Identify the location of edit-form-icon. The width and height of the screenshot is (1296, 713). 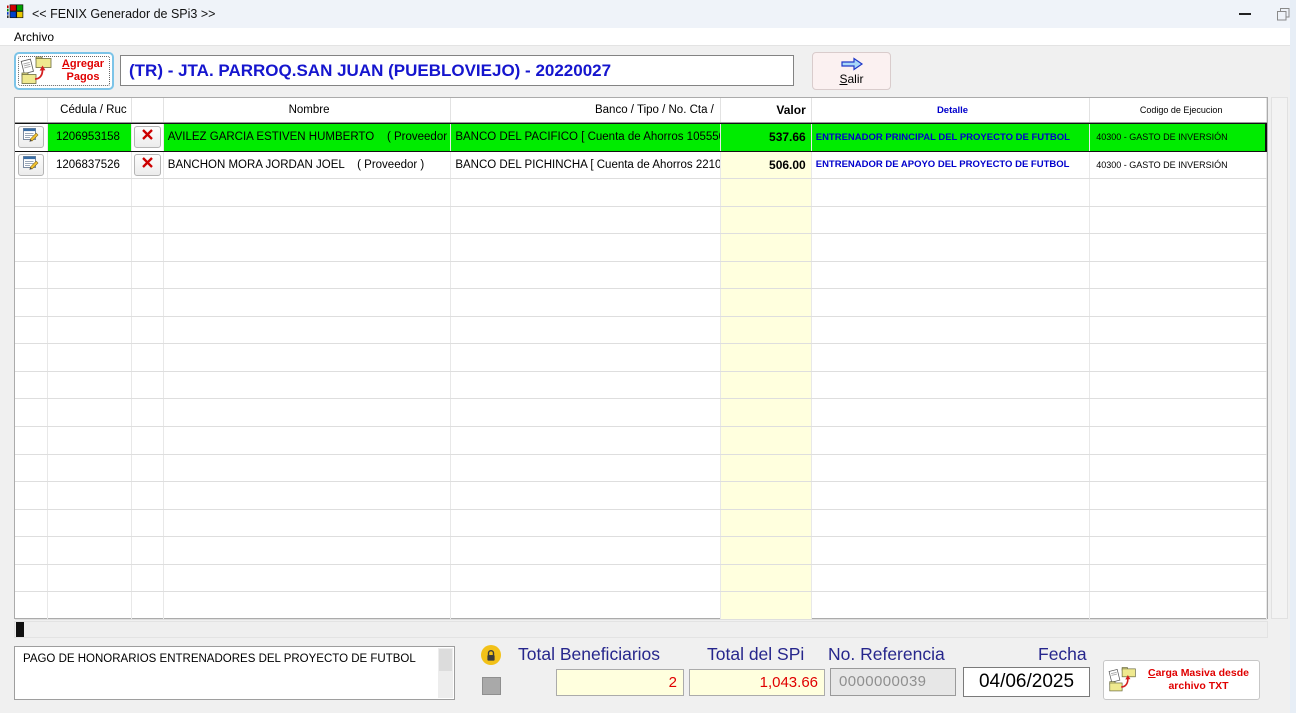
(30, 137).